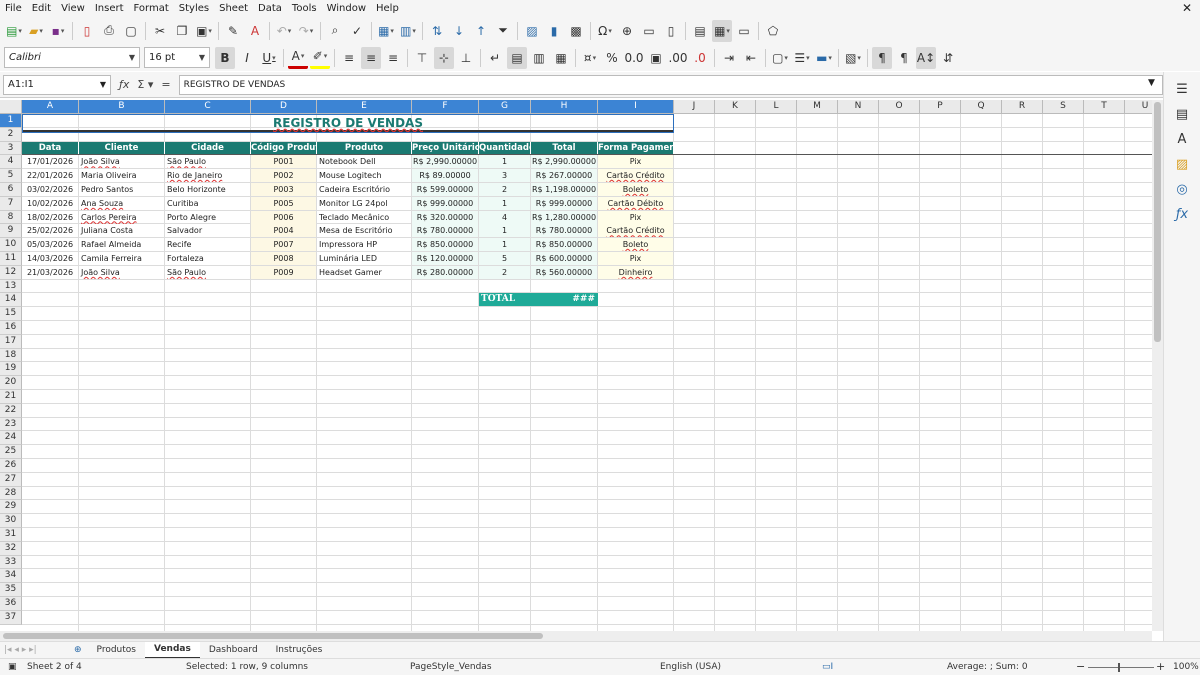  I want to click on total-value: ###, so click(564, 300).